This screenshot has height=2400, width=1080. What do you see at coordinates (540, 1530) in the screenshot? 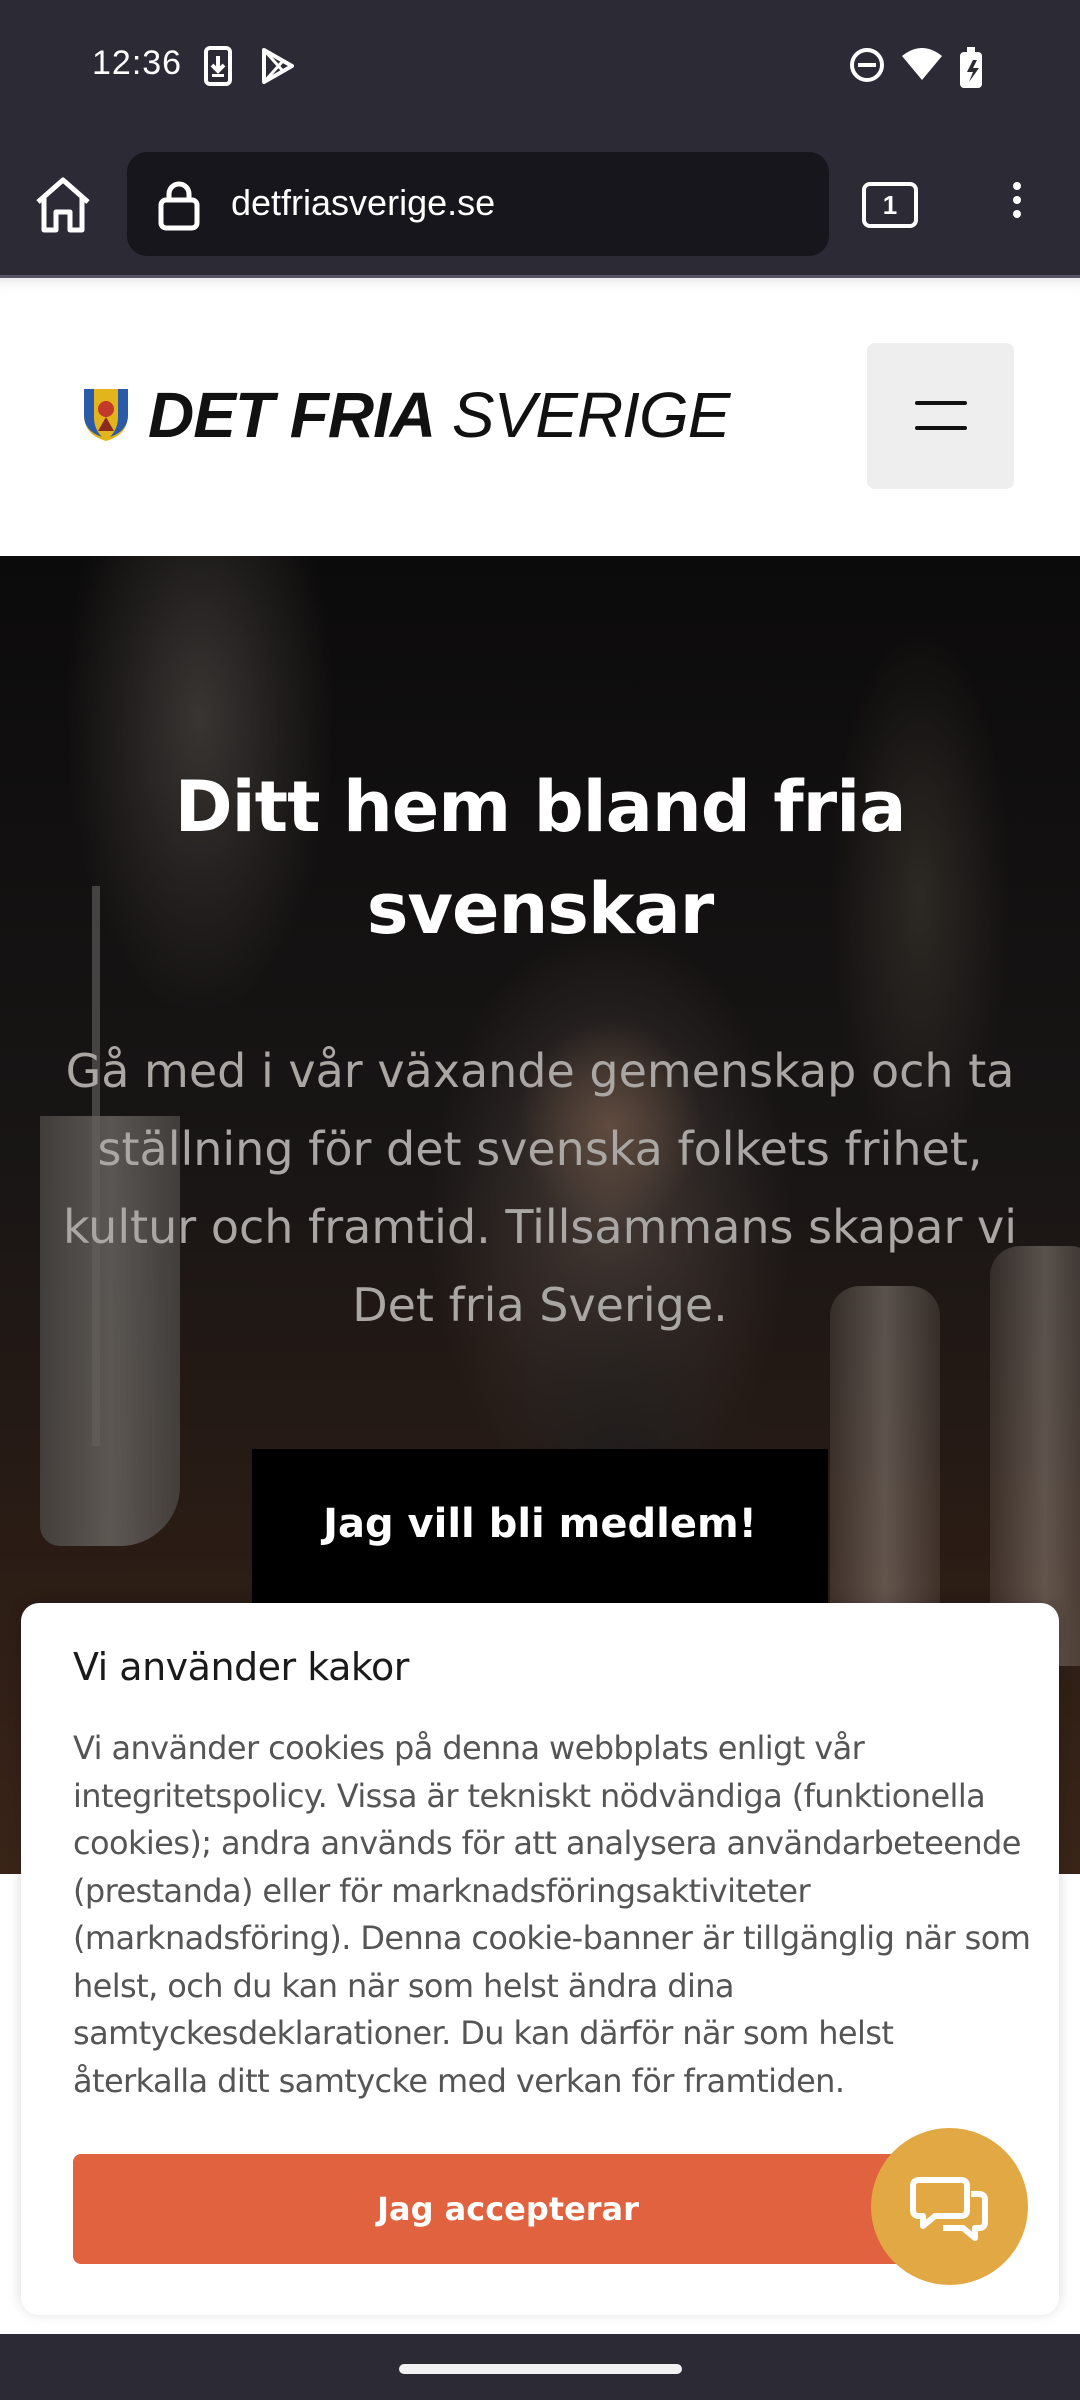
I see `join-member-button: Jag vill bli medlem!` at bounding box center [540, 1530].